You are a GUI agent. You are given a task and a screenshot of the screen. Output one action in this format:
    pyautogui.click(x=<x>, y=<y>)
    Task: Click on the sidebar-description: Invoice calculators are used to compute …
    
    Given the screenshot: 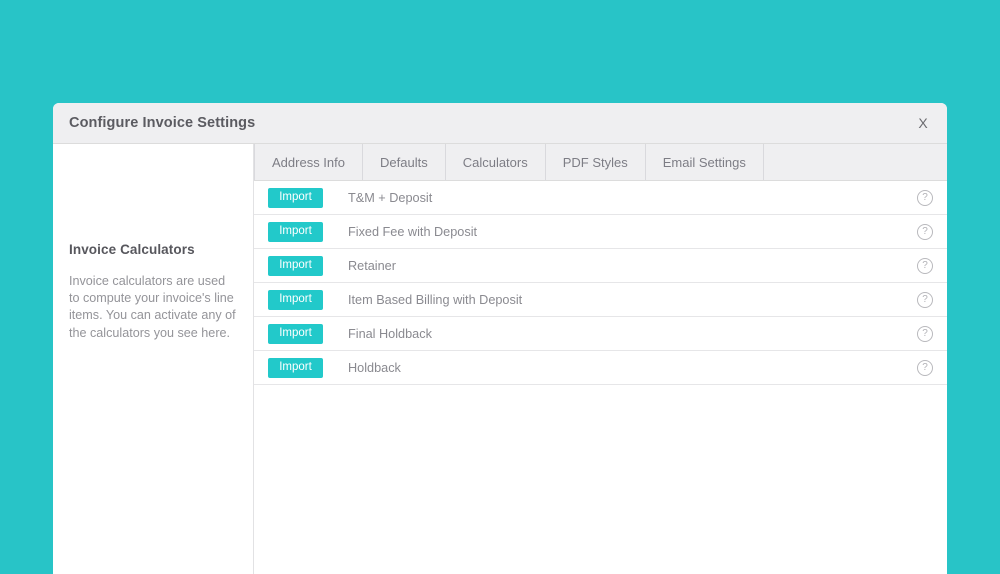 What is the action you would take?
    pyautogui.click(x=152, y=307)
    